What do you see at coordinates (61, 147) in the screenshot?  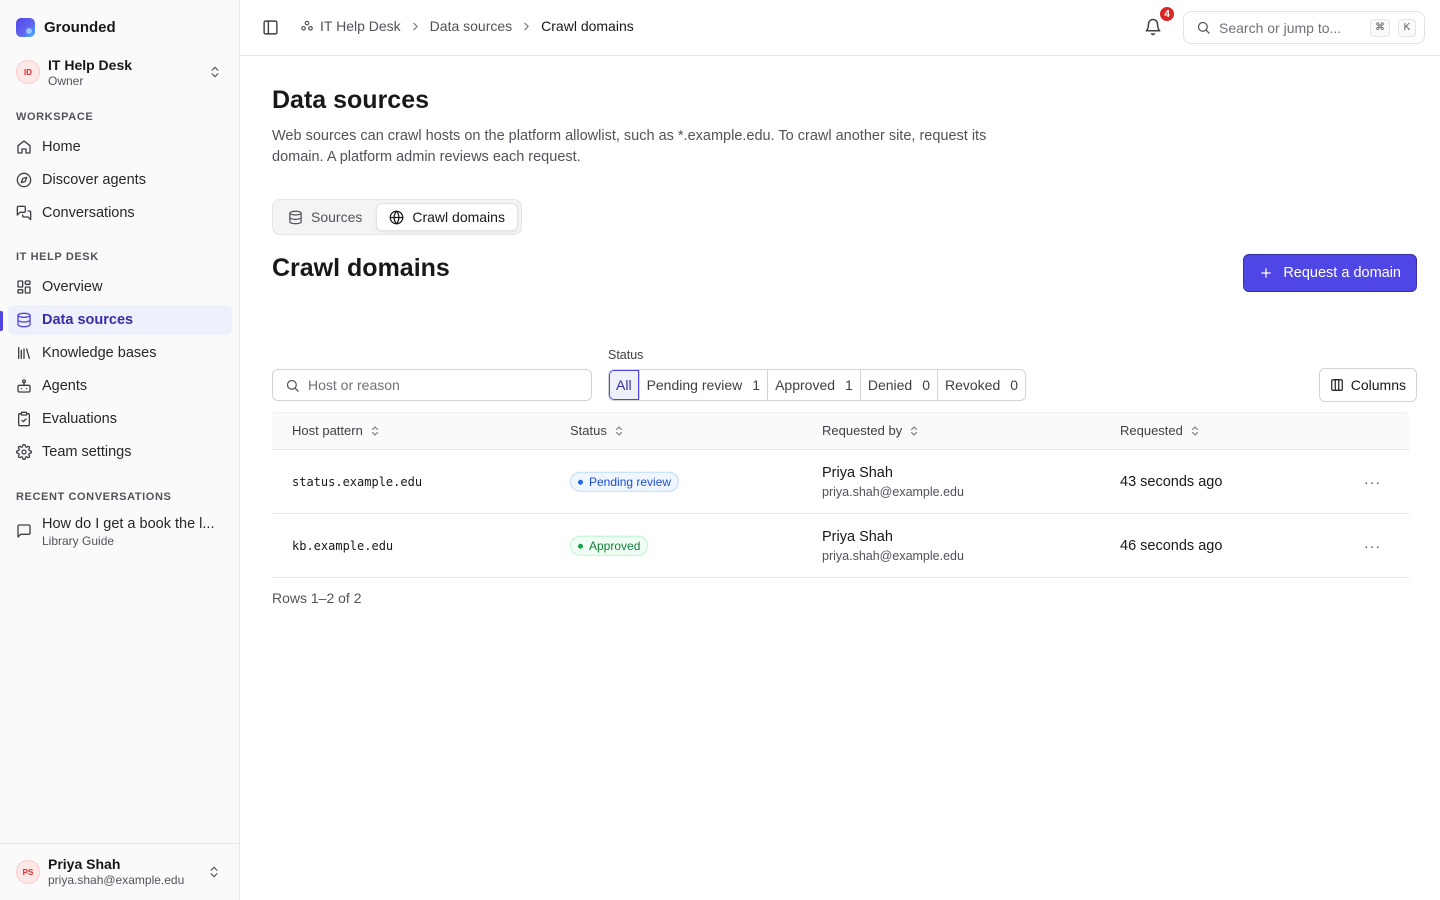 I see `sidebar-item-label: Home` at bounding box center [61, 147].